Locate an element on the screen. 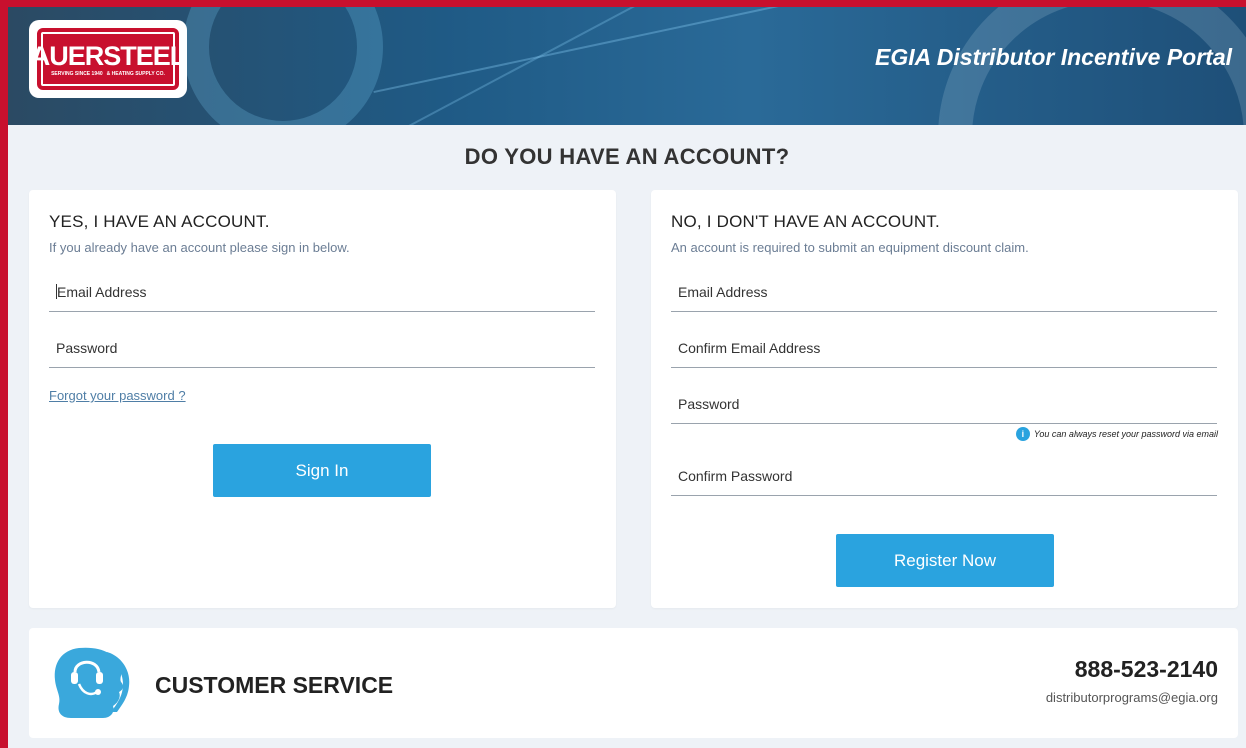 The image size is (1246, 748). signin-password-field: Password is located at coordinates (322, 352).